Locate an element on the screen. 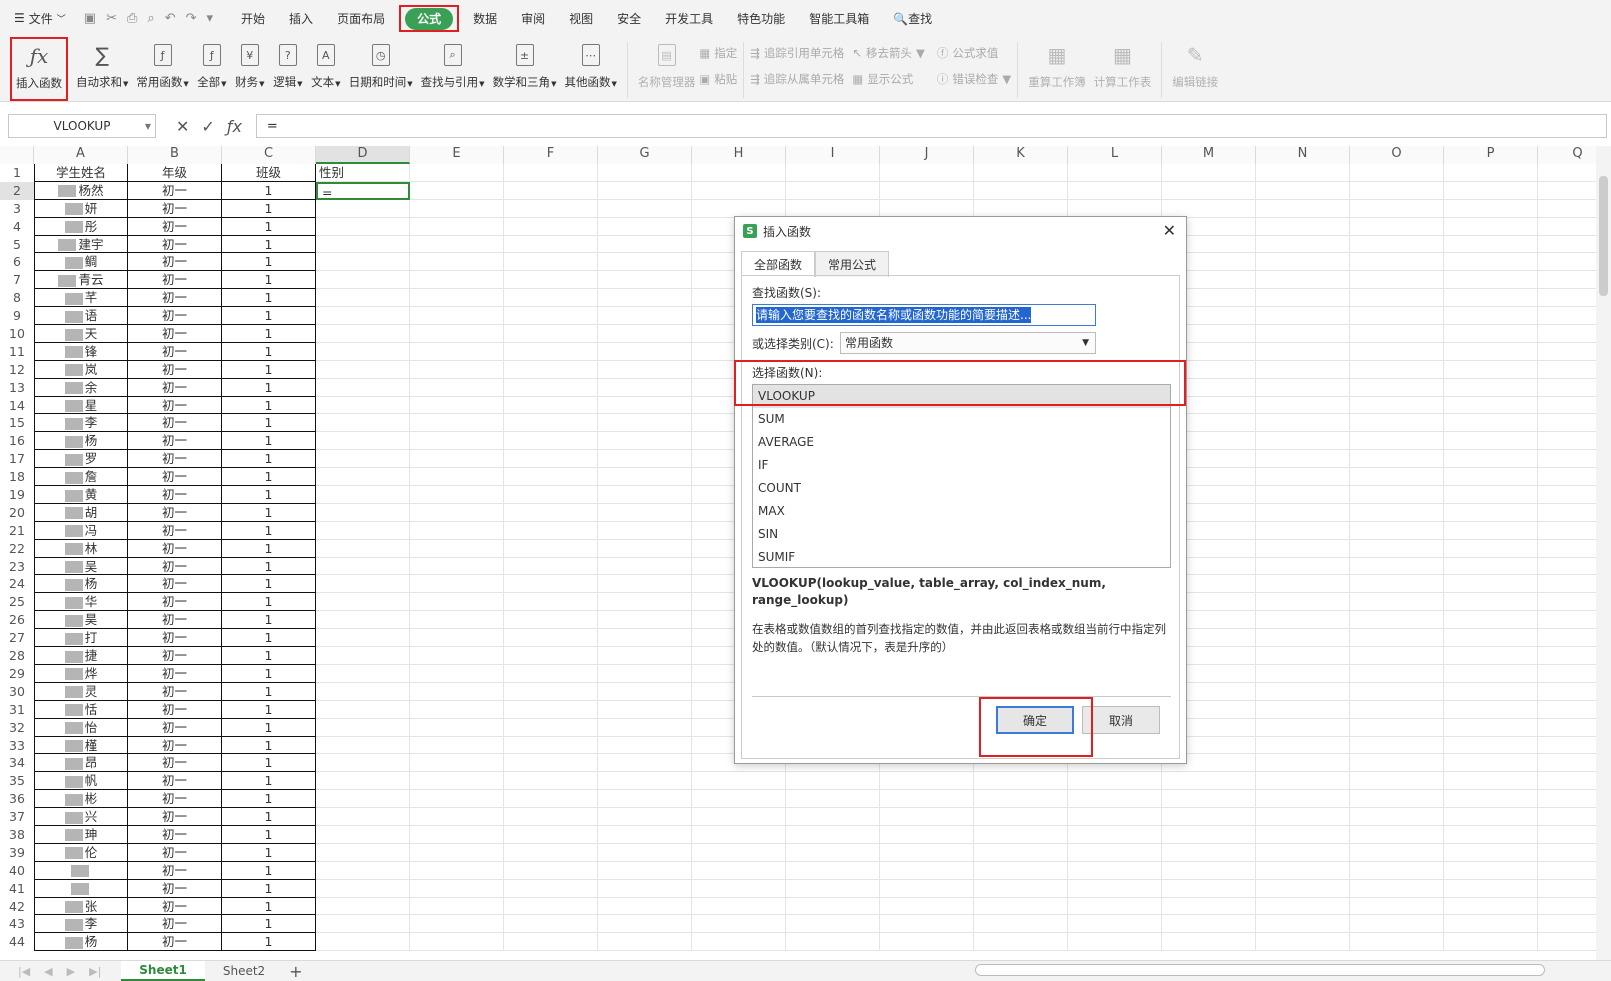  math-functions-button: ± 数学和三角▼ is located at coordinates (525, 63).